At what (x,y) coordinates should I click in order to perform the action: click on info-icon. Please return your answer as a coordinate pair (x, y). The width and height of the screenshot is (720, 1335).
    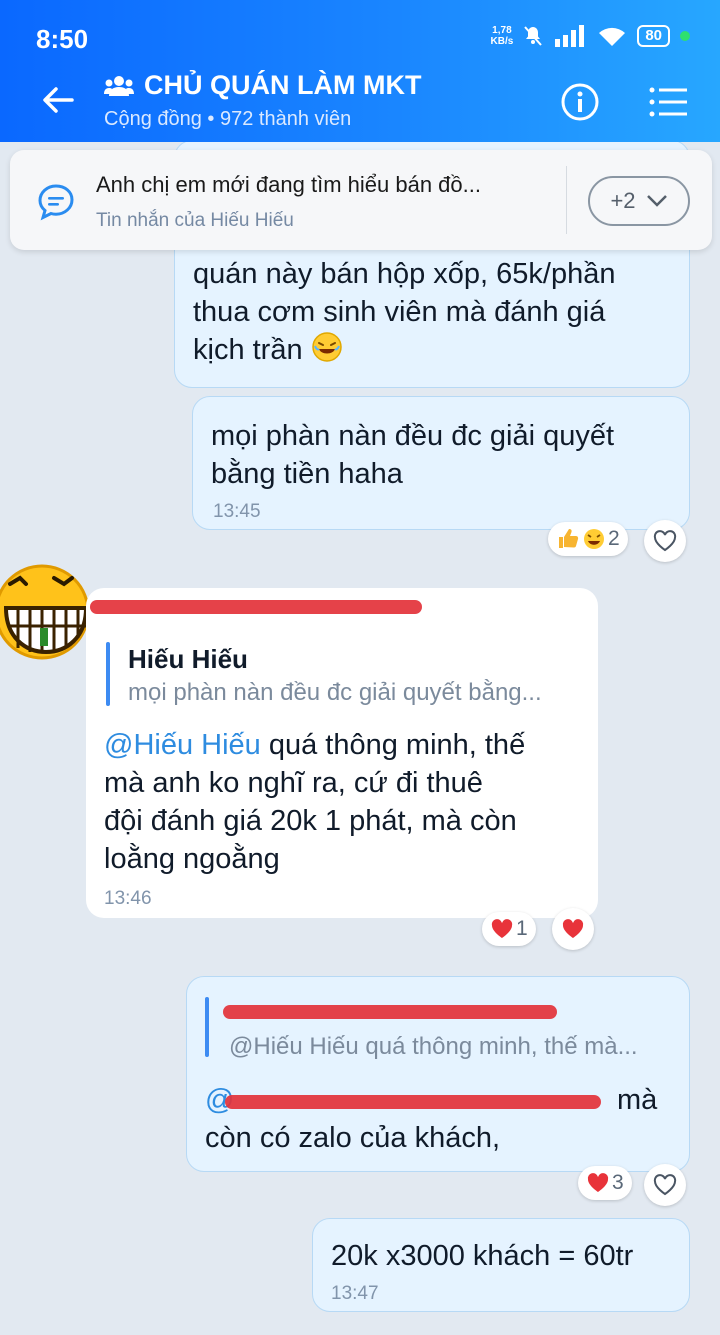
    Looking at the image, I should click on (580, 102).